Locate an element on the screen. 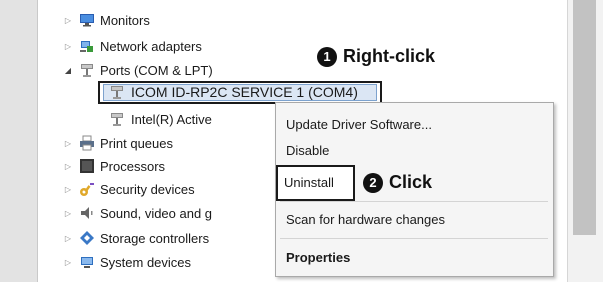  tree-item-security-devices: ▷ Security devices is located at coordinates (129, 189).